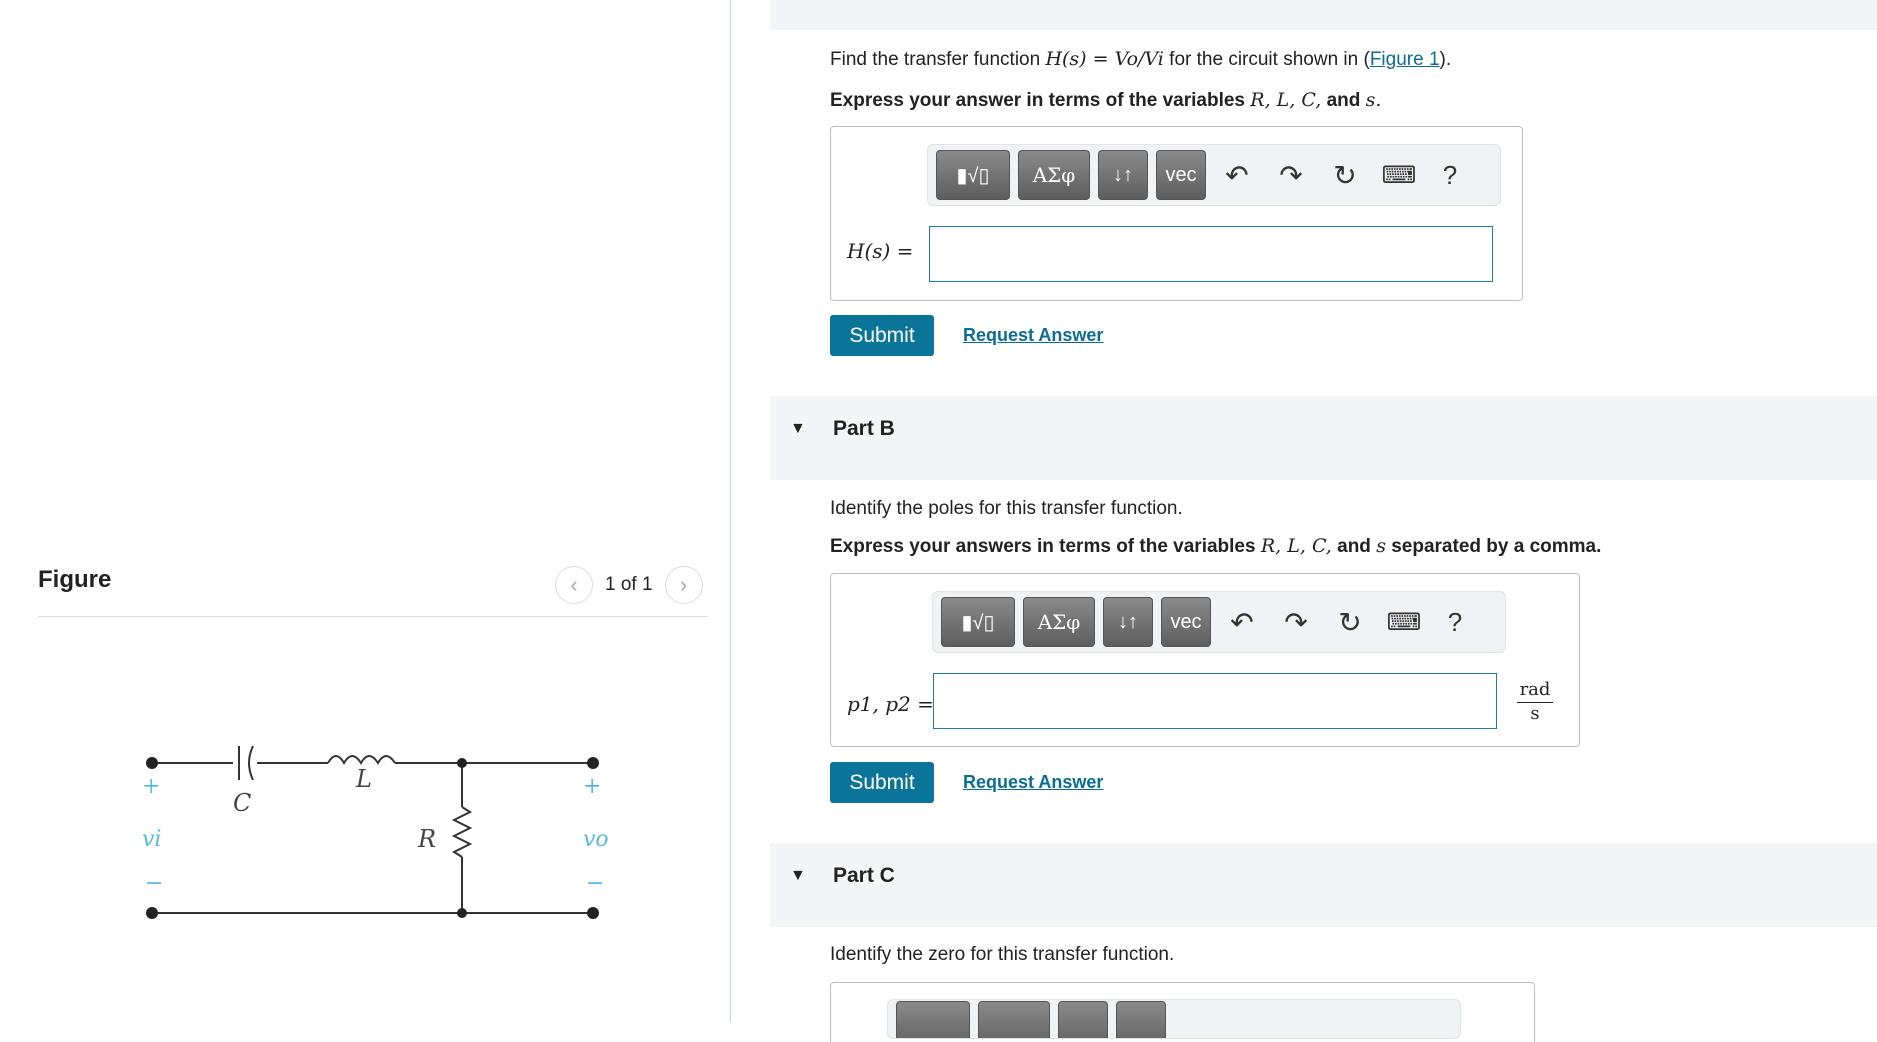  Describe the element at coordinates (864, 429) in the screenshot. I see `part-b-title: Part B` at that location.